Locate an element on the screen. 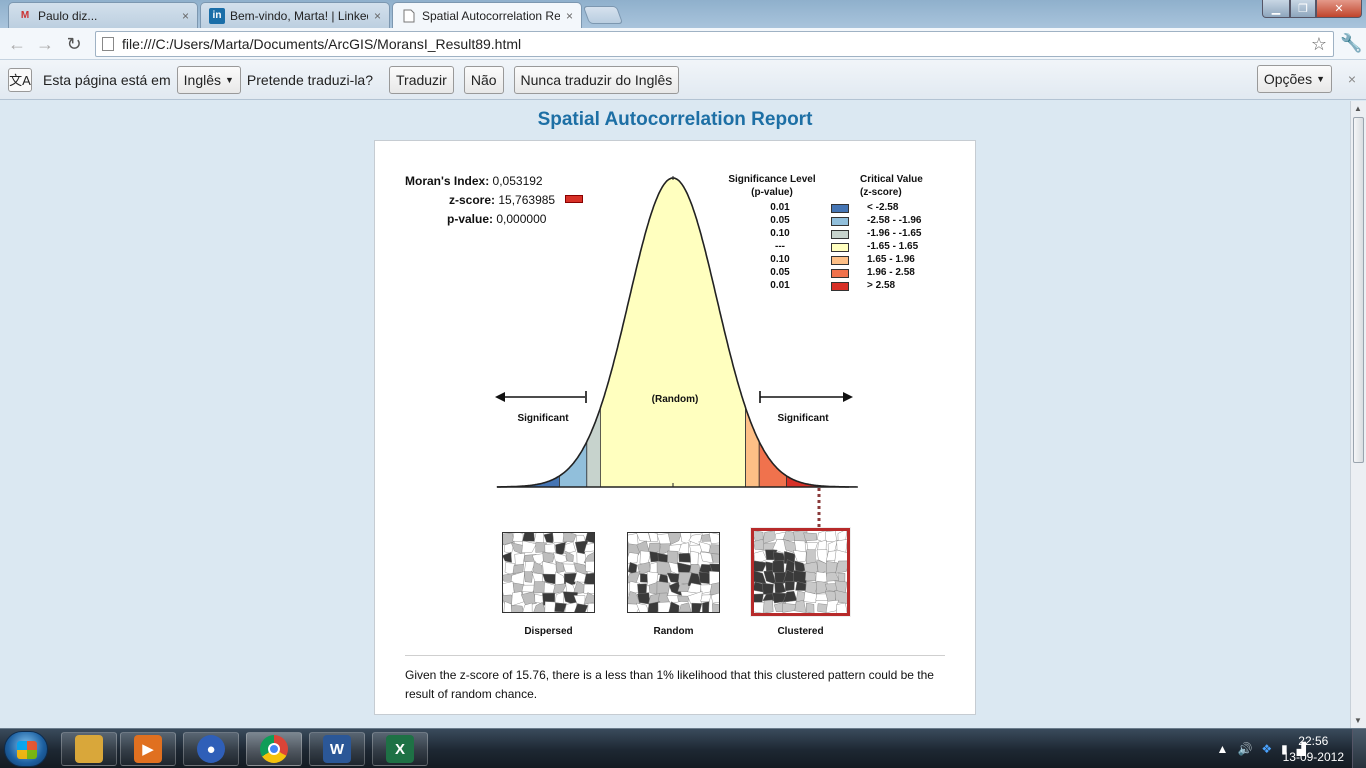 The height and width of the screenshot is (768, 1366). start-button is located at coordinates (26, 749).